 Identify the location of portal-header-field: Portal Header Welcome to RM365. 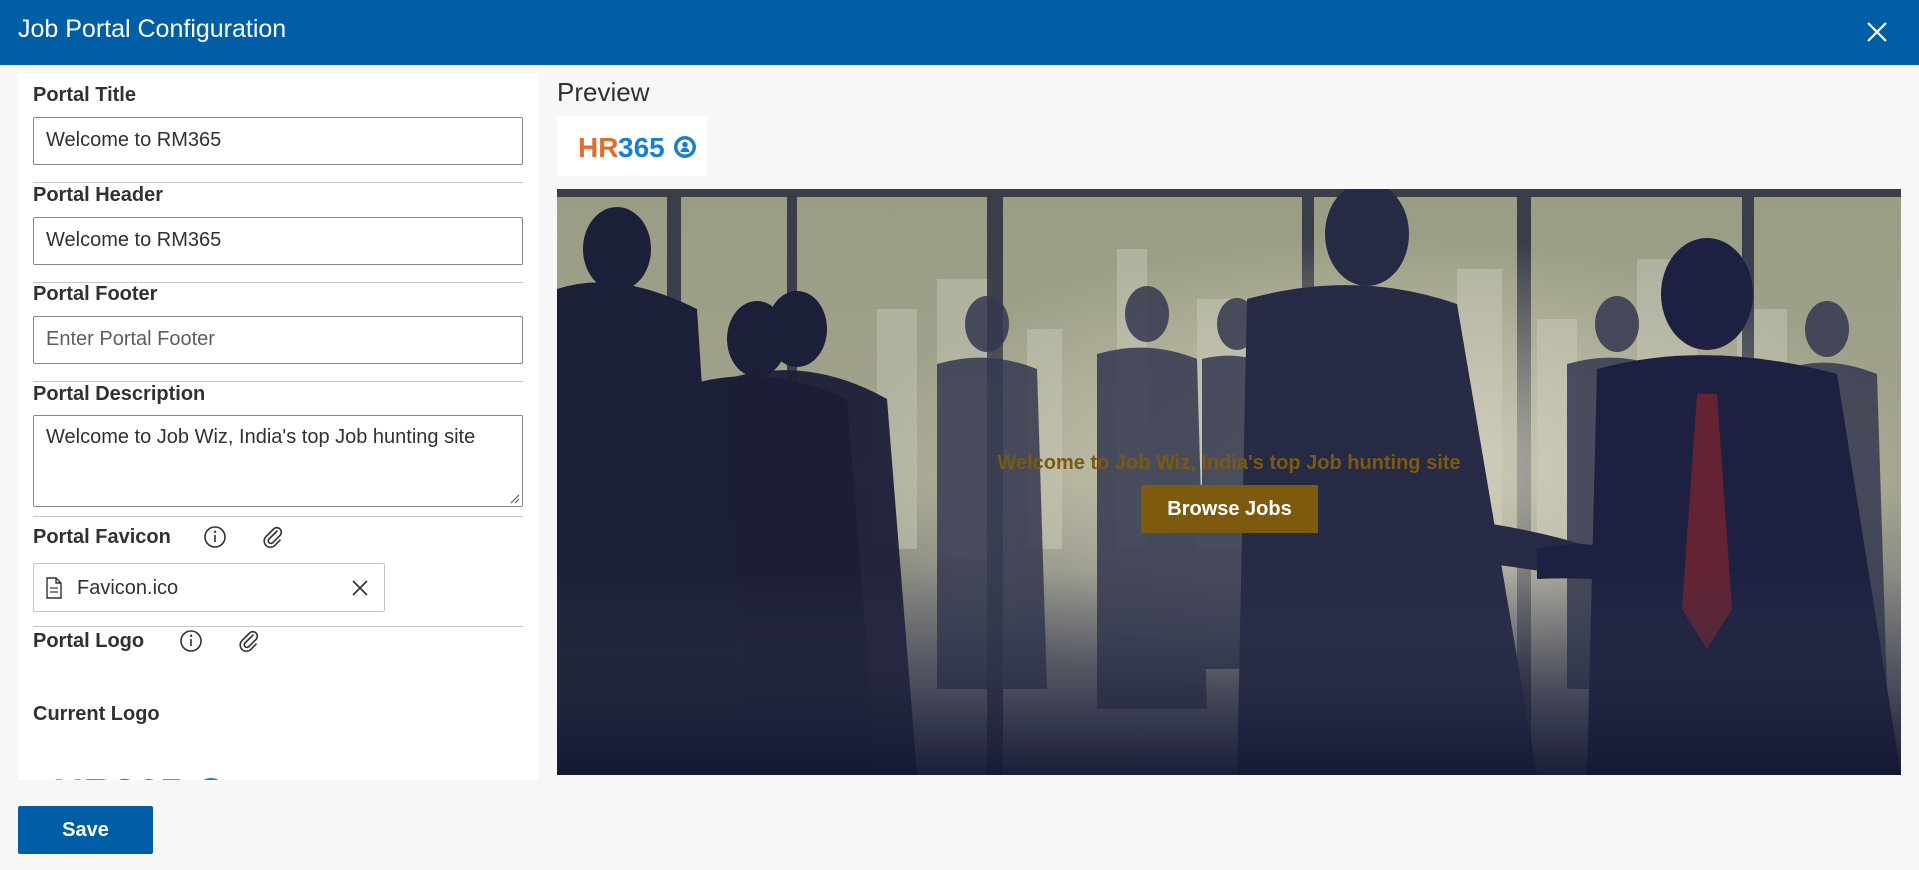
(278, 233).